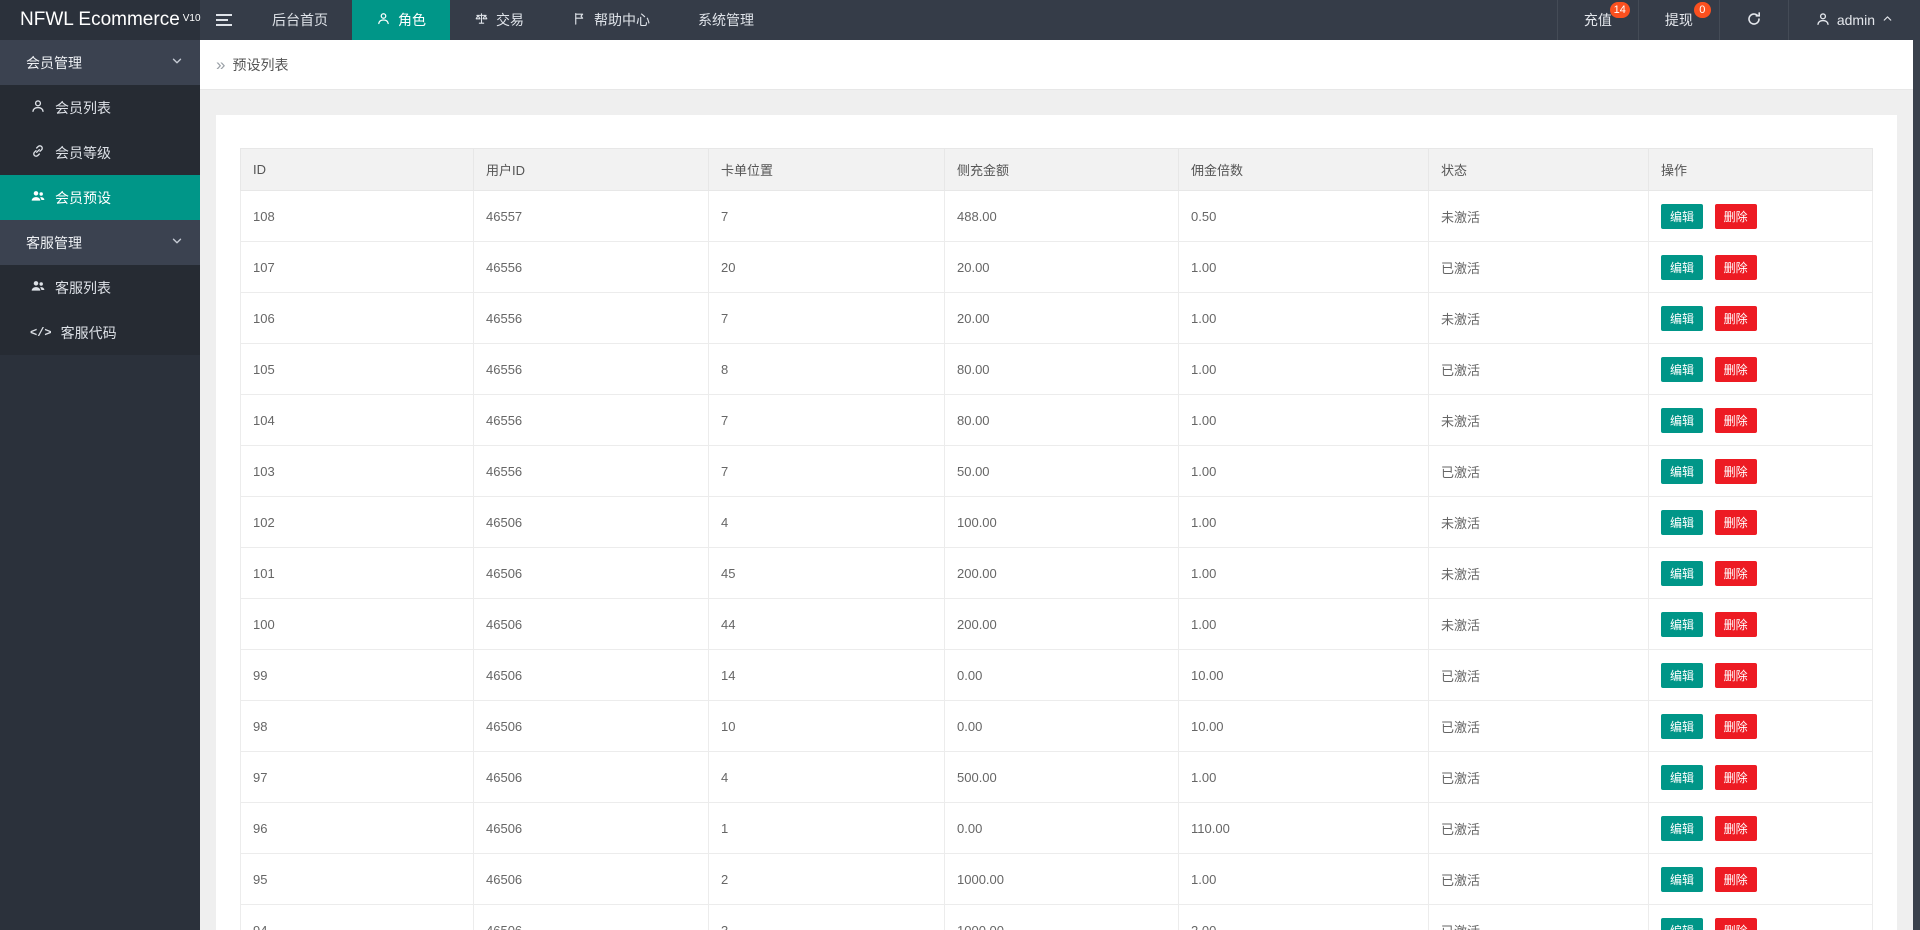 Image resolution: width=1920 pixels, height=930 pixels. I want to click on table-row: 101 46506 45 200.00 1.00 未激活 编辑 删除, so click(1056, 573).